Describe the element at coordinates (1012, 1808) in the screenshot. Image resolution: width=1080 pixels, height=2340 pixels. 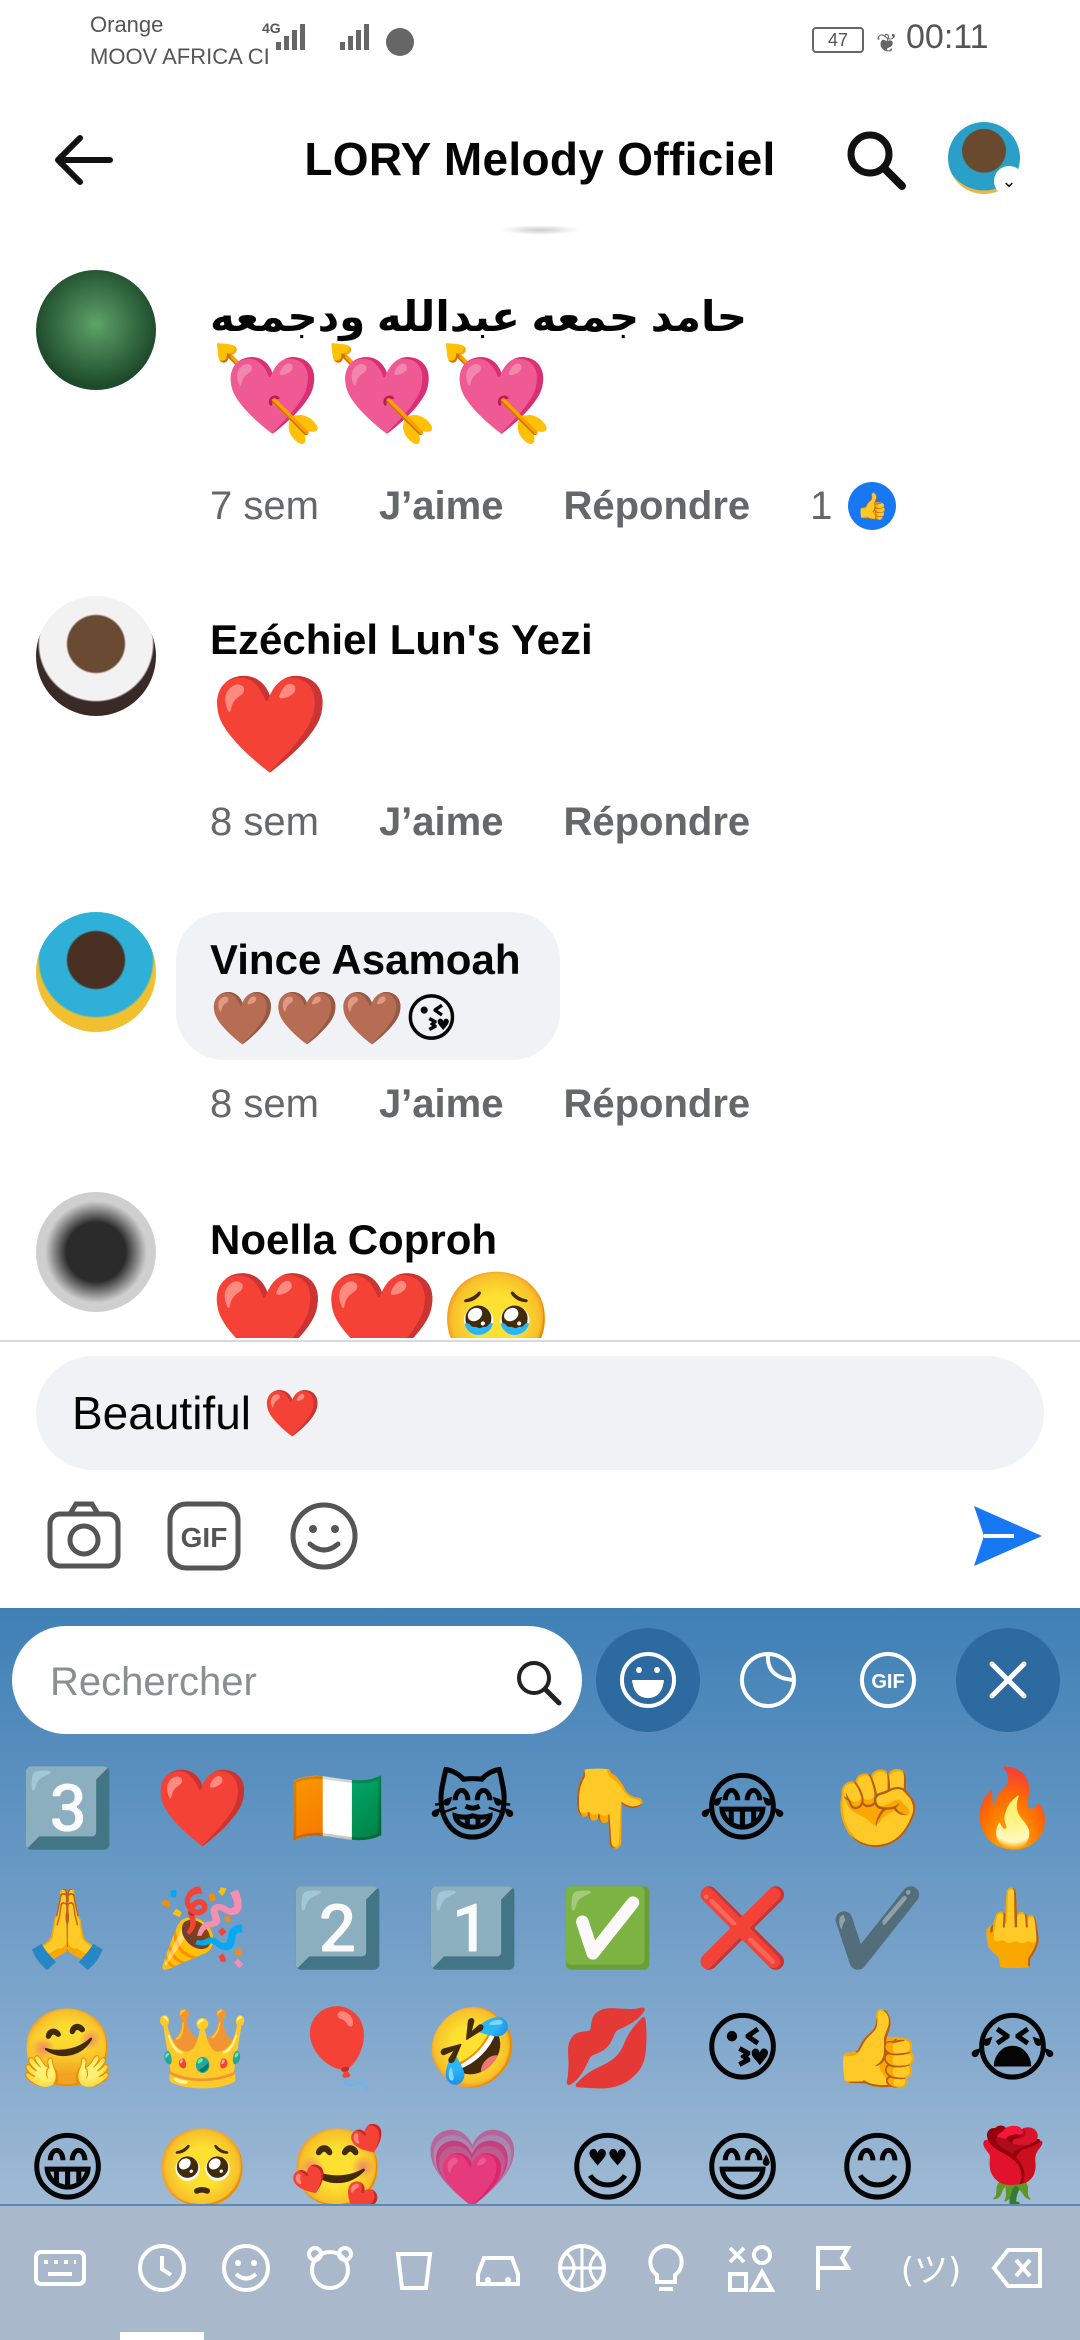
I see `emoji-key: 🔥` at that location.